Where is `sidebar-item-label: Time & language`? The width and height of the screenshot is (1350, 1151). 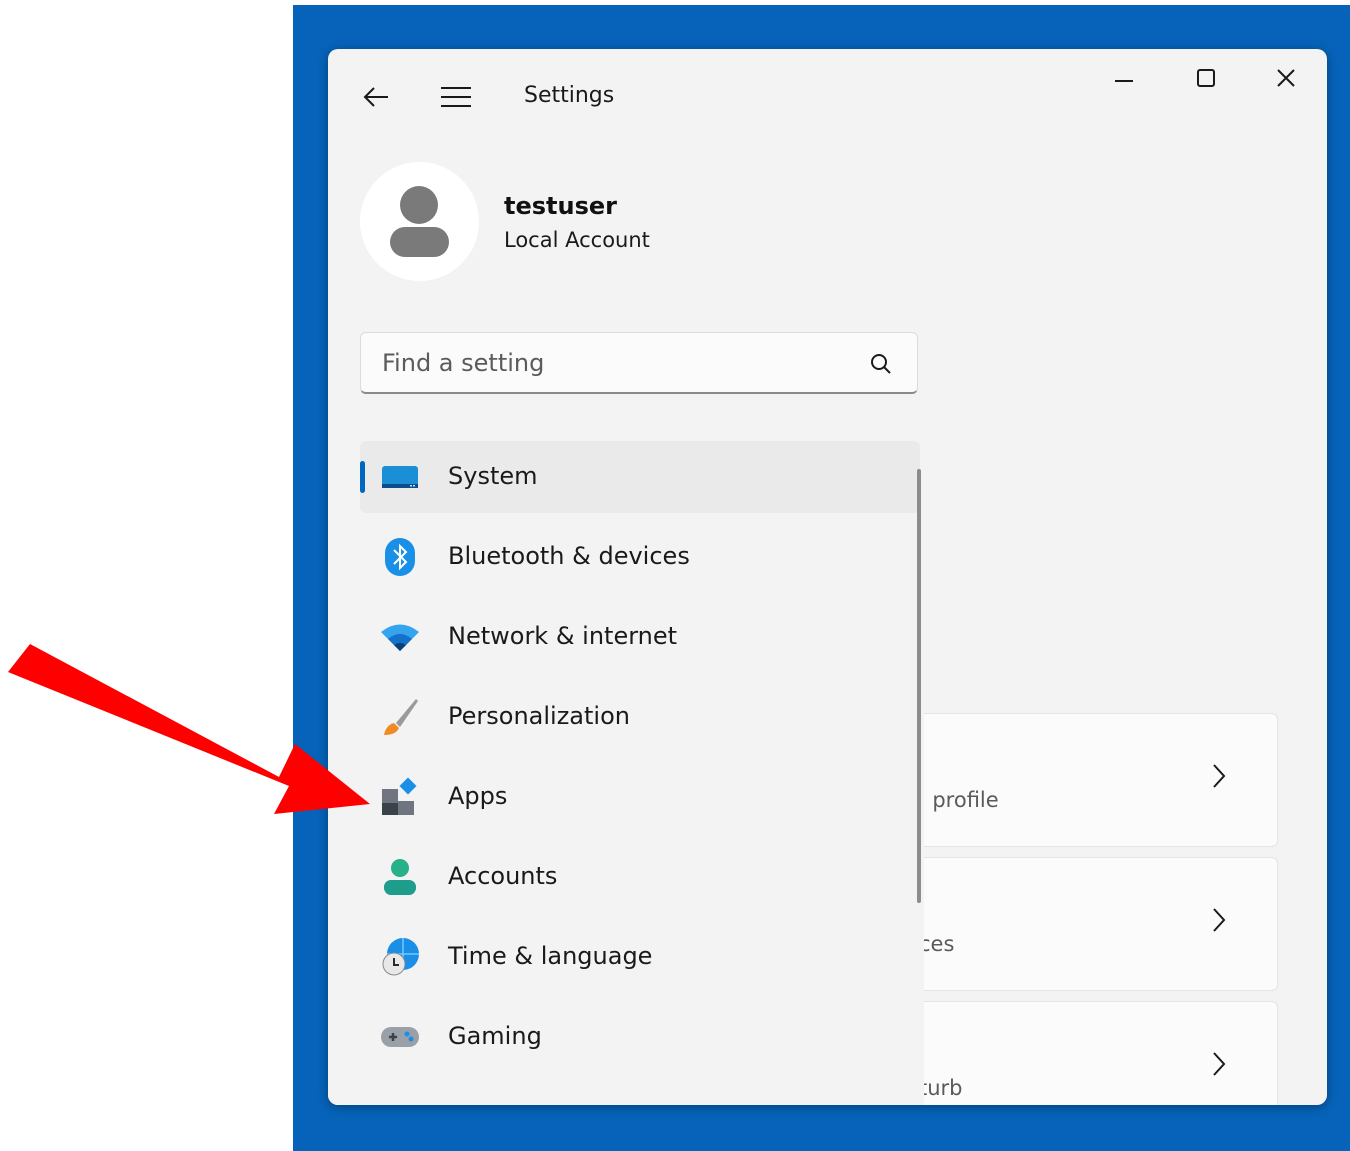
sidebar-item-label: Time & language is located at coordinates (550, 956).